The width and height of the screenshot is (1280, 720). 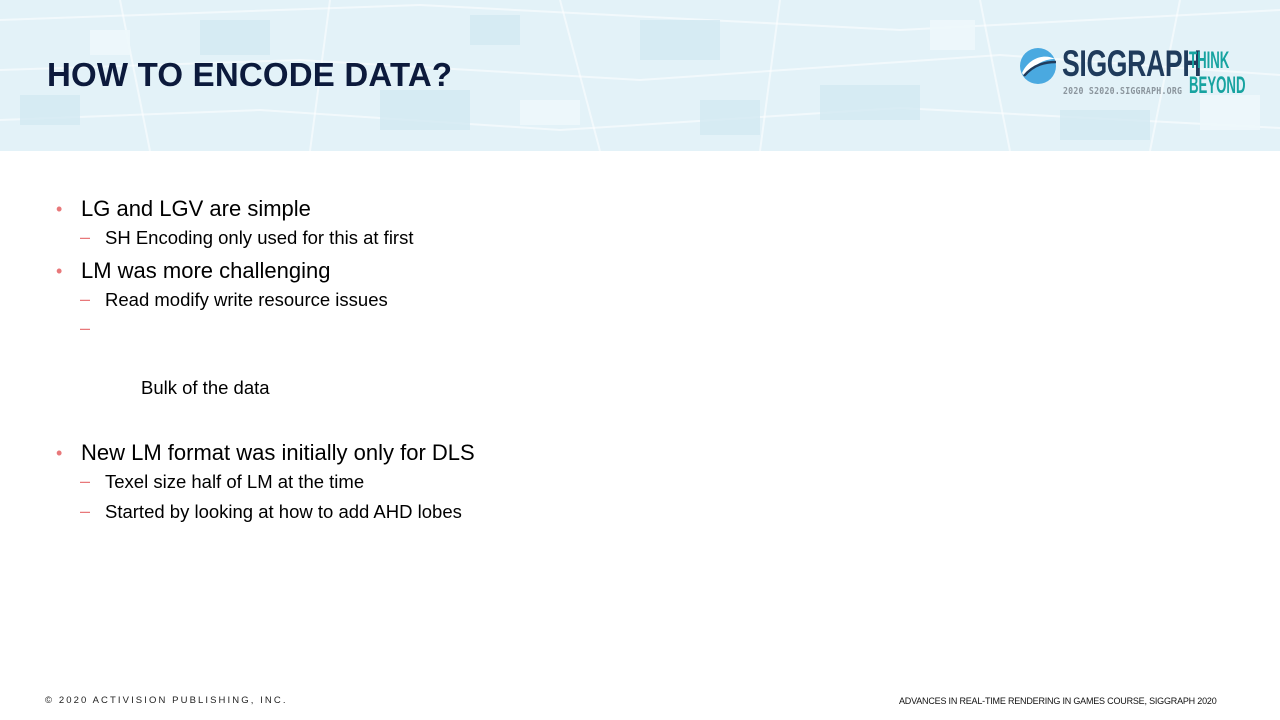 I want to click on bullet-text: New LM format was initially only for DLS, so click(x=278, y=452).